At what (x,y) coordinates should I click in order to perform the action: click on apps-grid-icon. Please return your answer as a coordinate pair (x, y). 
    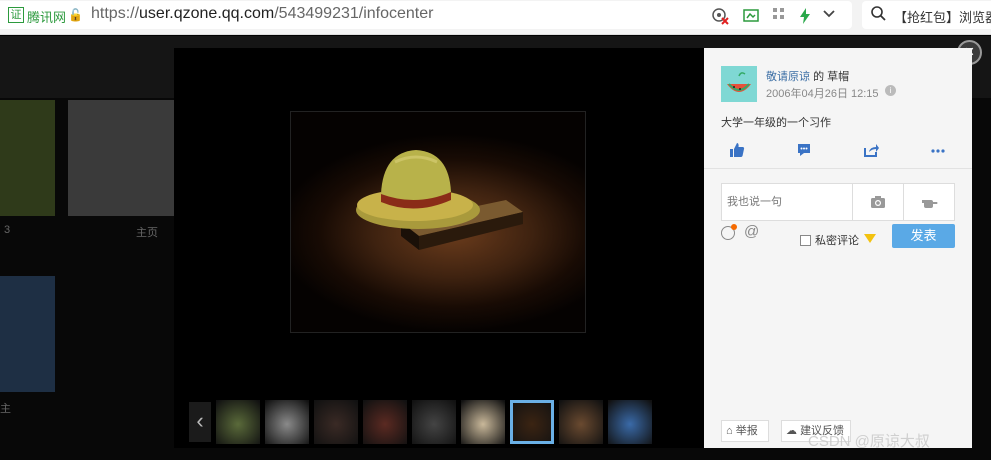
    Looking at the image, I should click on (779, 16).